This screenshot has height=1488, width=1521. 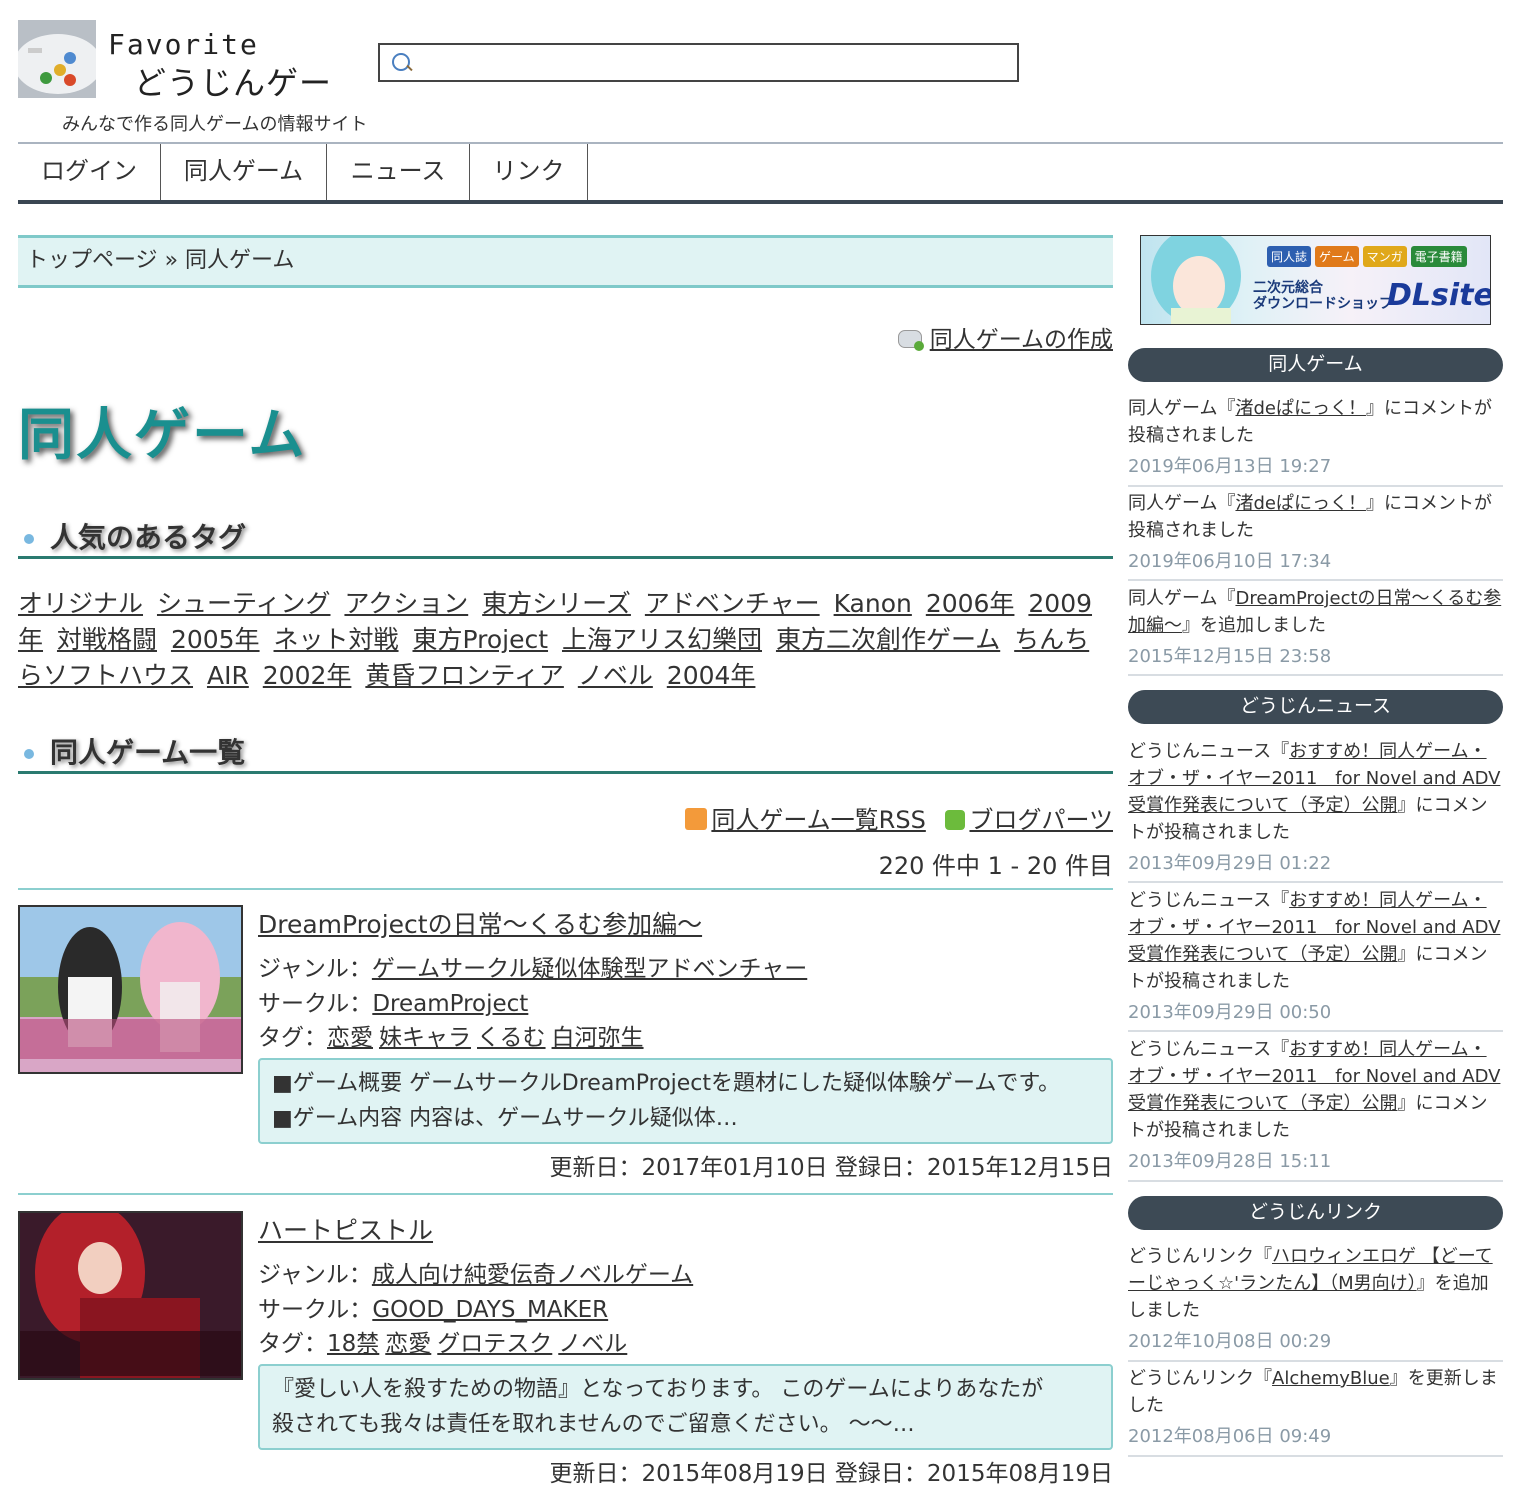 I want to click on tag-link: 上海アリス幻樂団, so click(x=662, y=639).